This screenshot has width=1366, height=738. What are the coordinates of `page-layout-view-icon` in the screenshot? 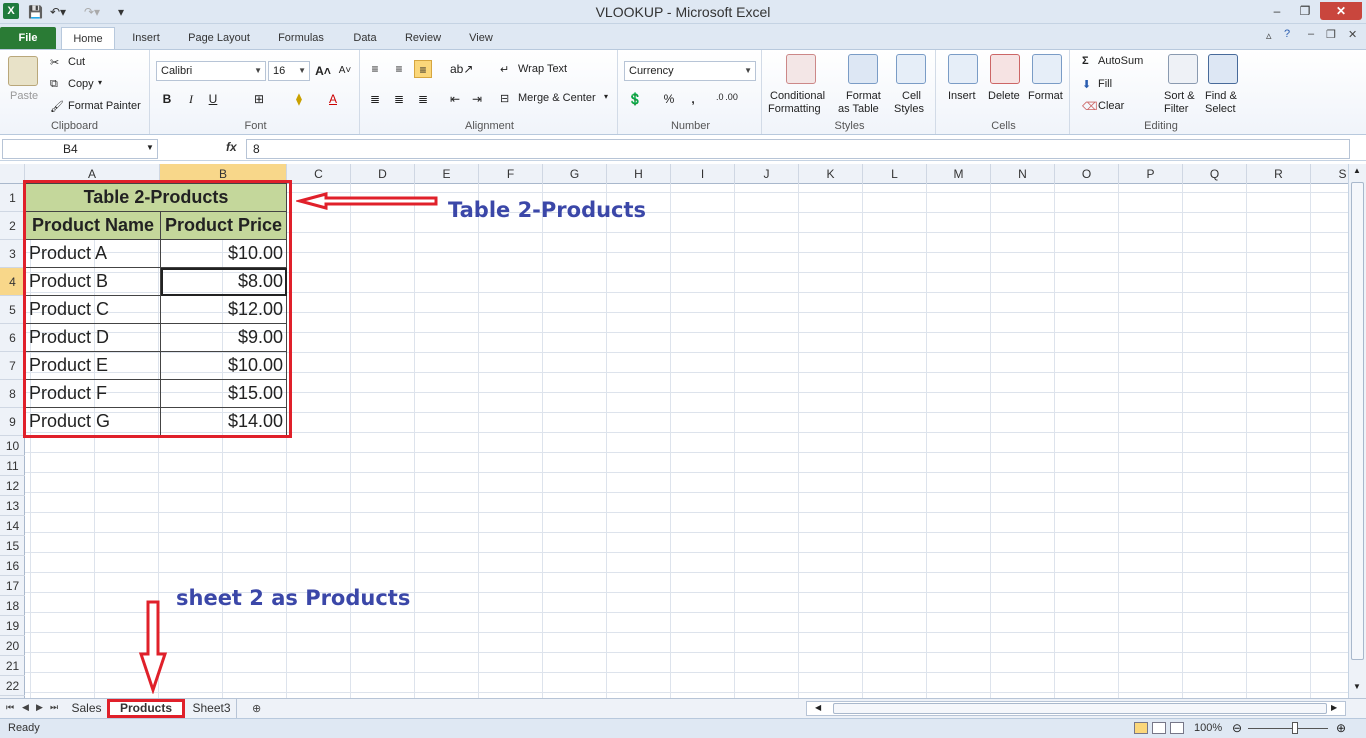 It's located at (1159, 728).